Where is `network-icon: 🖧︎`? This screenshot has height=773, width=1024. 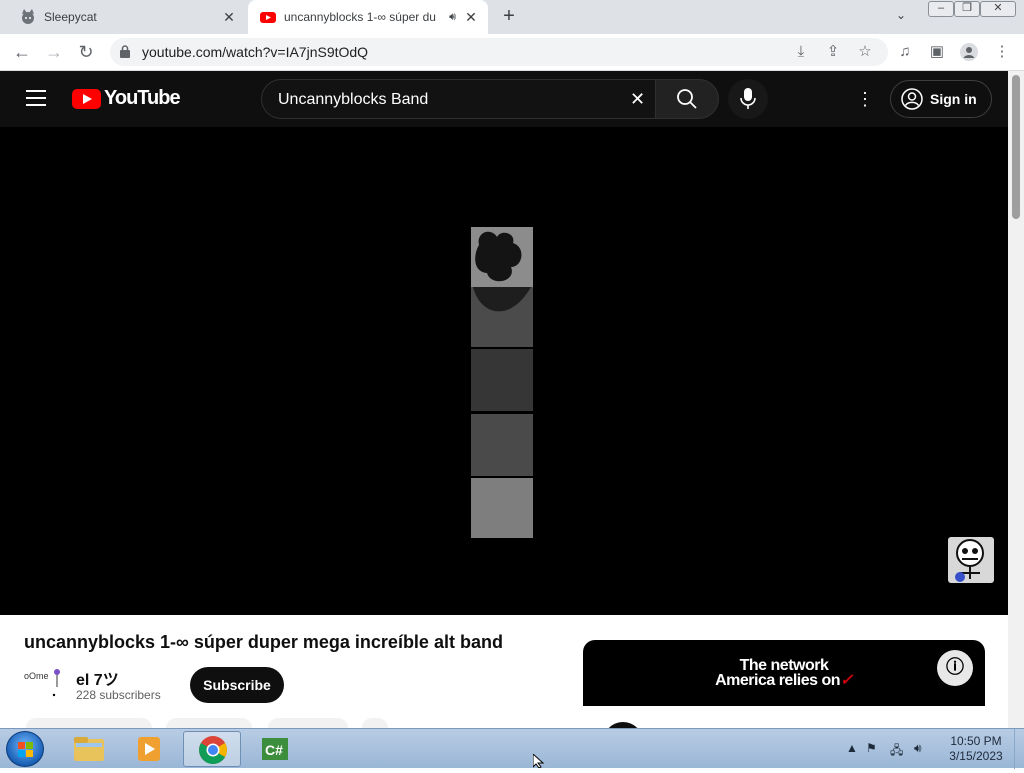 network-icon: 🖧︎ is located at coordinates (896, 751).